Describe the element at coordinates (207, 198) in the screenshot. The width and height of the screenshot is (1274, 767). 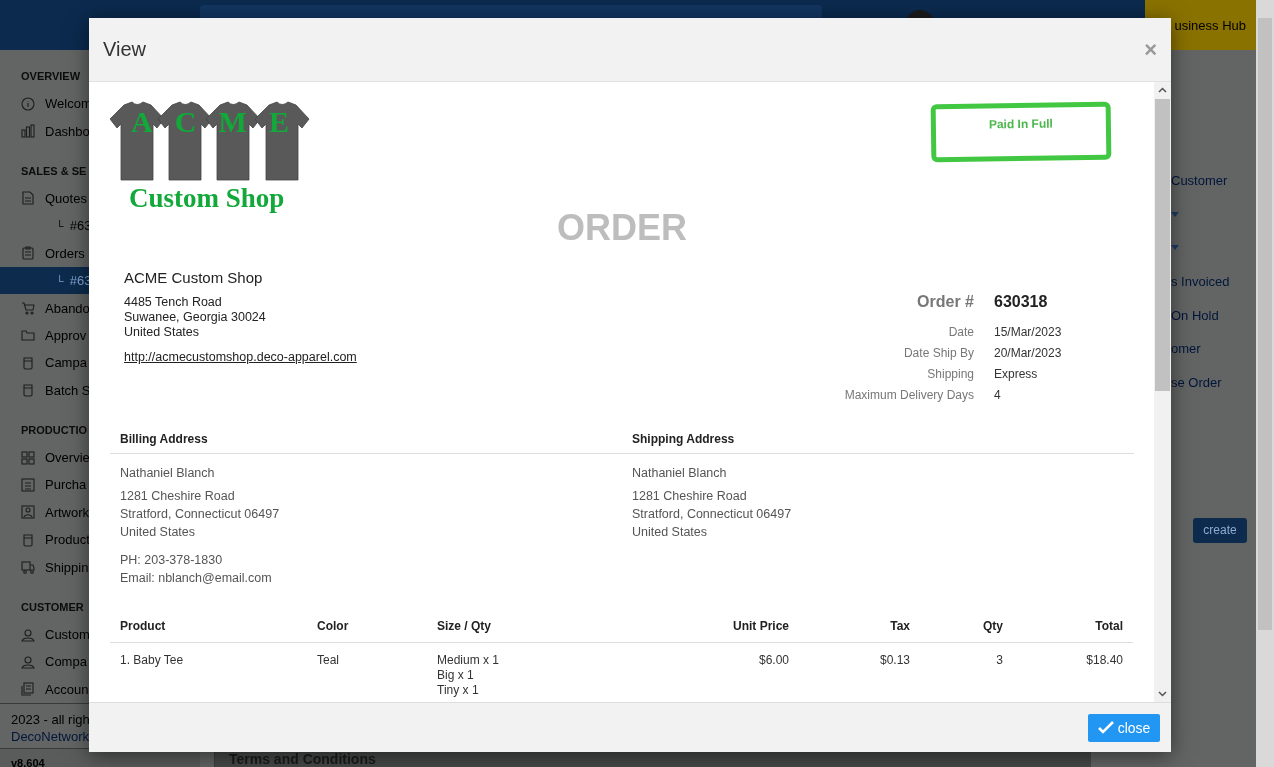
I see `logo-name: Custom Shop` at that location.